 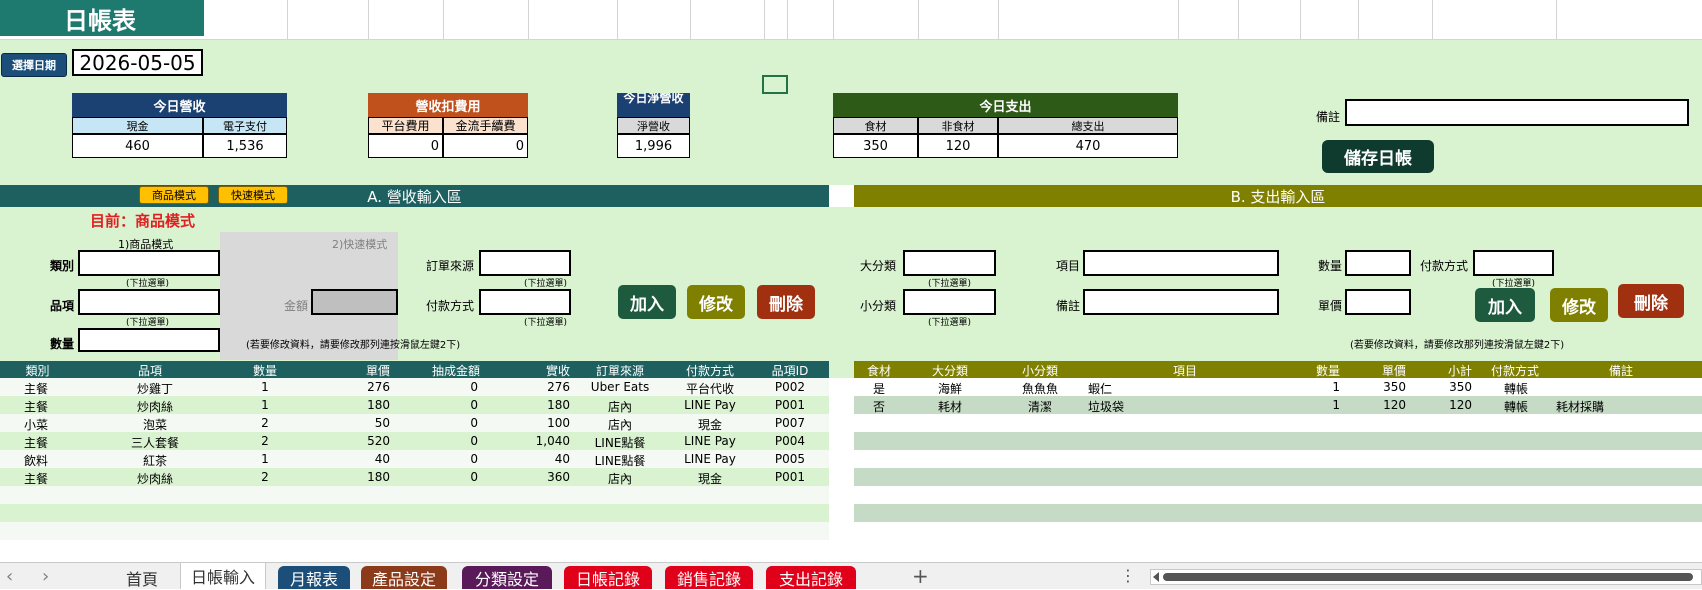 I want to click on table-cell: 魚魚魚, so click(x=1039, y=389).